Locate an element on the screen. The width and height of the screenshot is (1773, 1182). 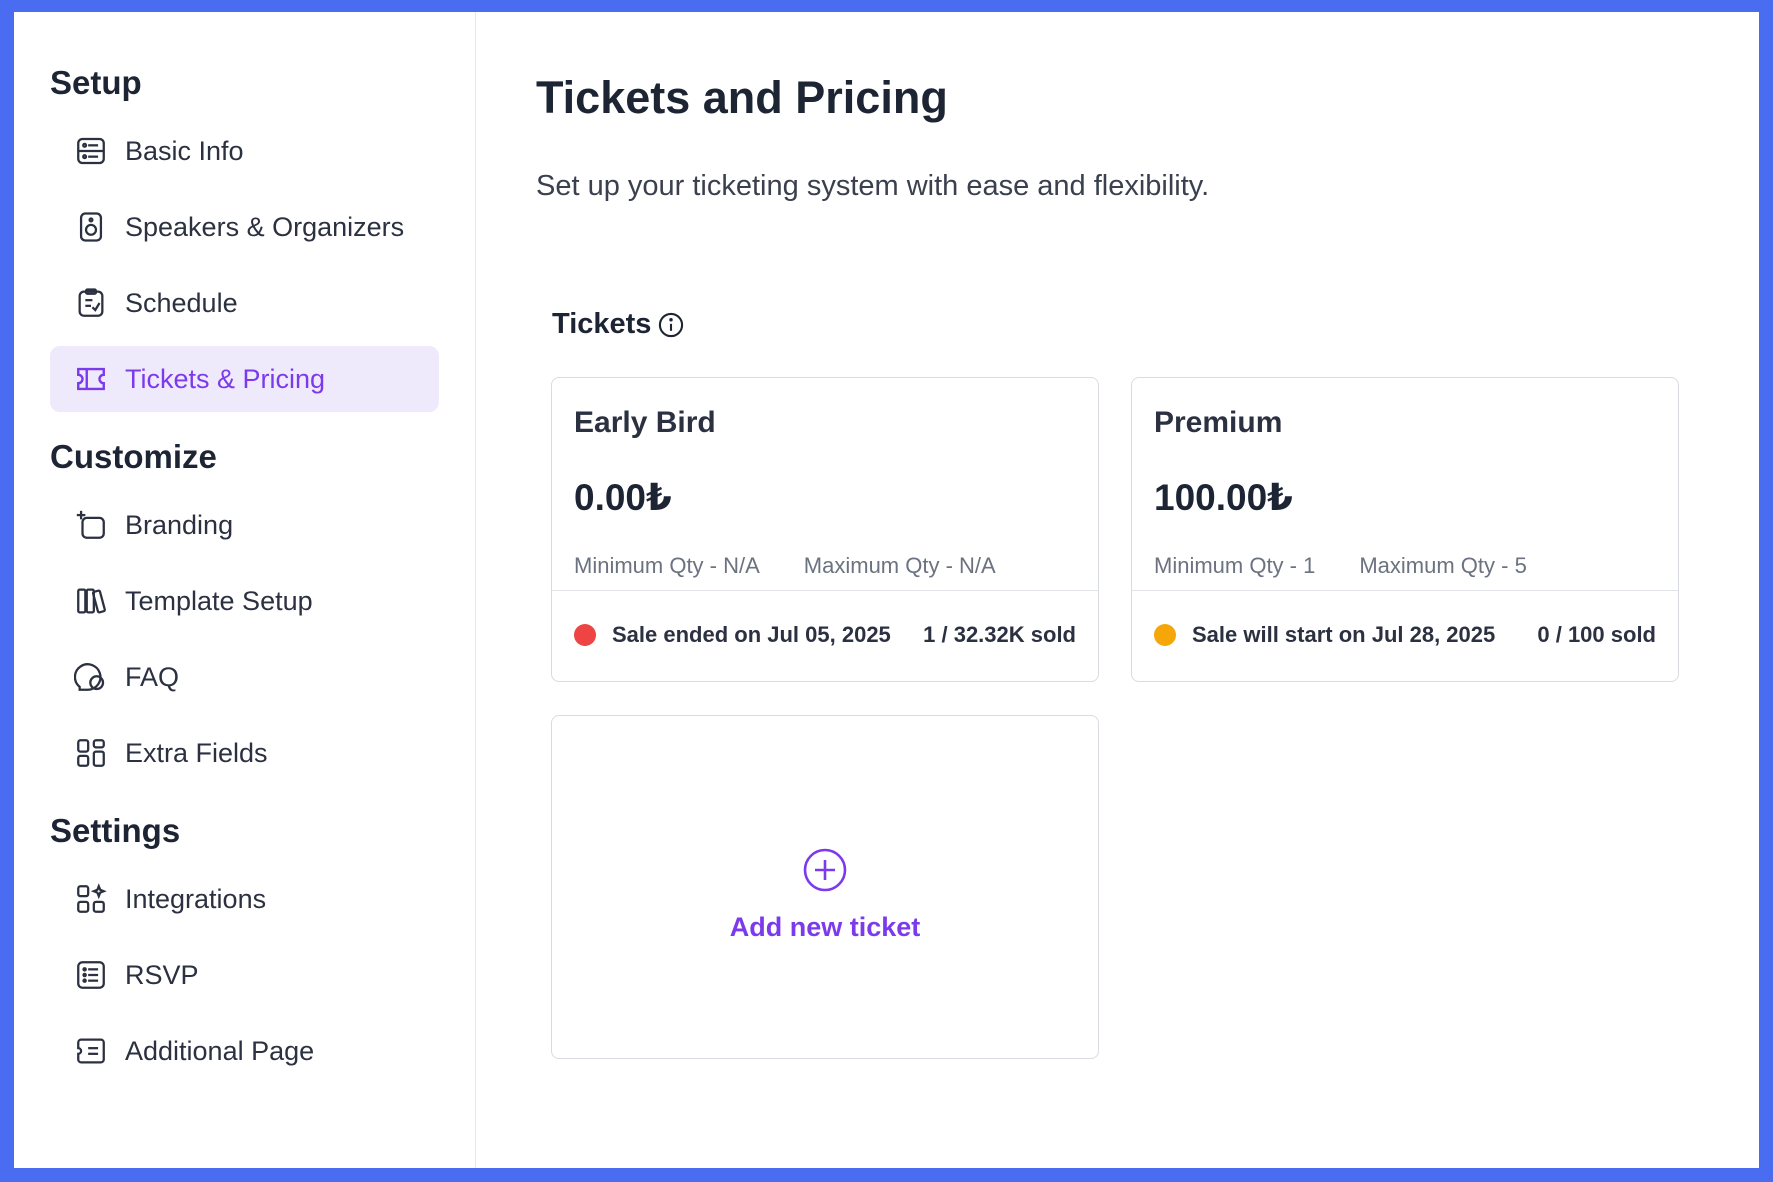
ticket-min-qty: Minimum Qty - 1 is located at coordinates (1235, 565).